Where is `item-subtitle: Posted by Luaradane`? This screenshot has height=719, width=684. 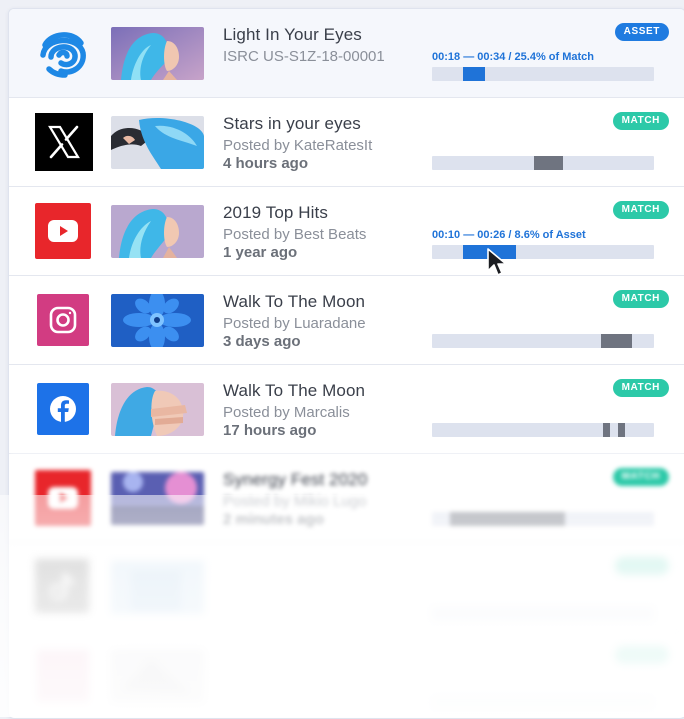 item-subtitle: Posted by Luaradane is located at coordinates (294, 323).